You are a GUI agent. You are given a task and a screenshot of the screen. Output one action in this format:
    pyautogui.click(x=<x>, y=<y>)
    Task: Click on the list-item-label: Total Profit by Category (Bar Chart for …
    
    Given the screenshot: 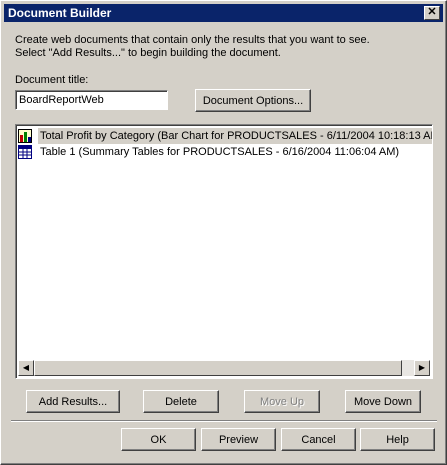 What is the action you would take?
    pyautogui.click(x=235, y=136)
    